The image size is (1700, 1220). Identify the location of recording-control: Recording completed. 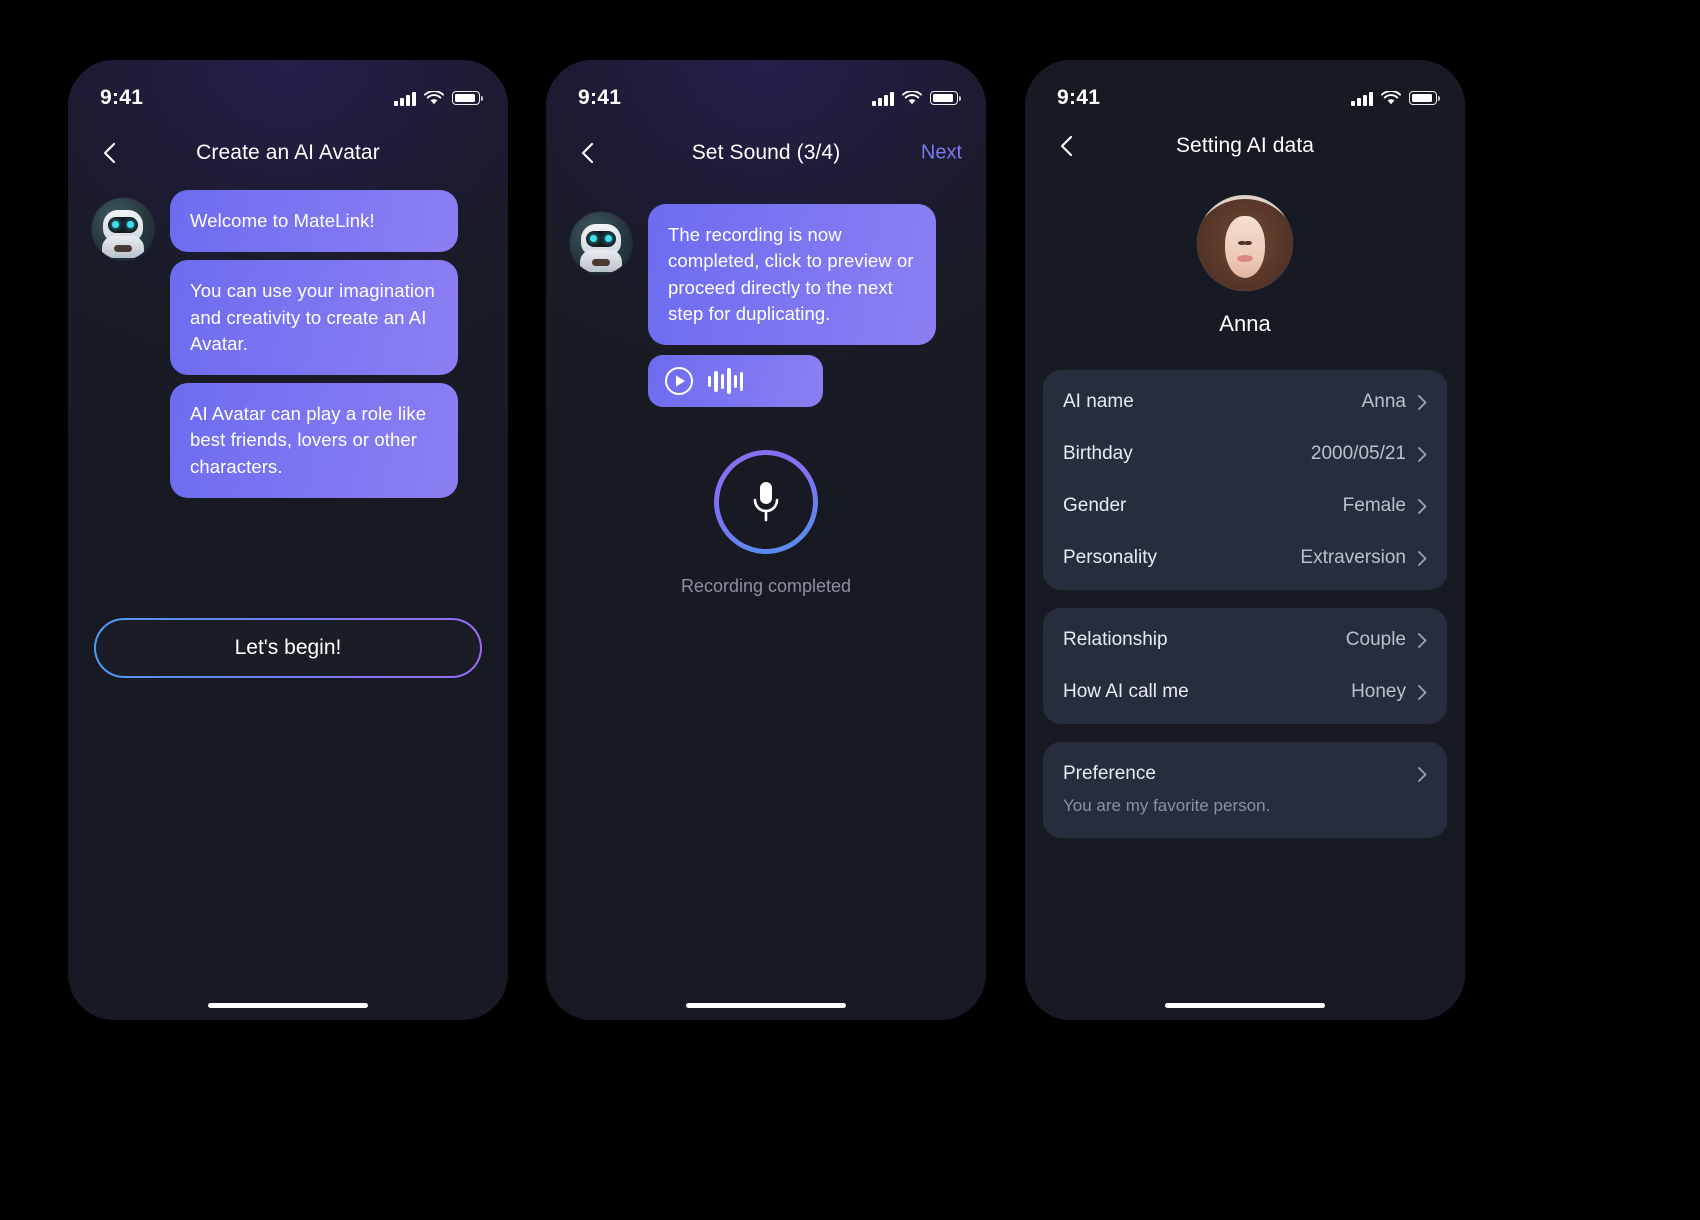
(766, 523).